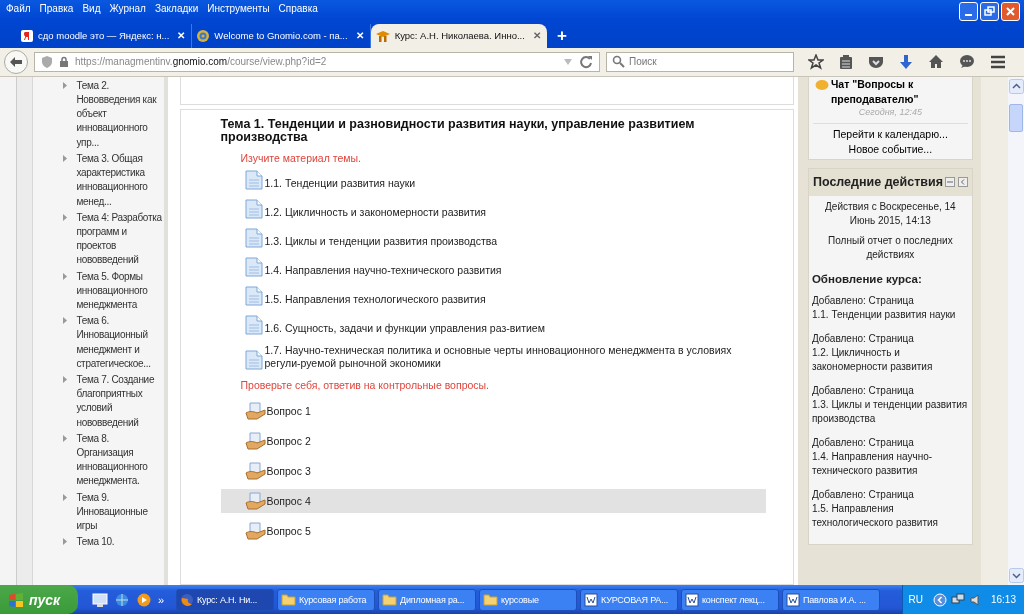 This screenshot has width=1024, height=614. Describe the element at coordinates (890, 359) in the screenshot. I see `update-link: 1.2. Цикличность и закономерности развития` at that location.